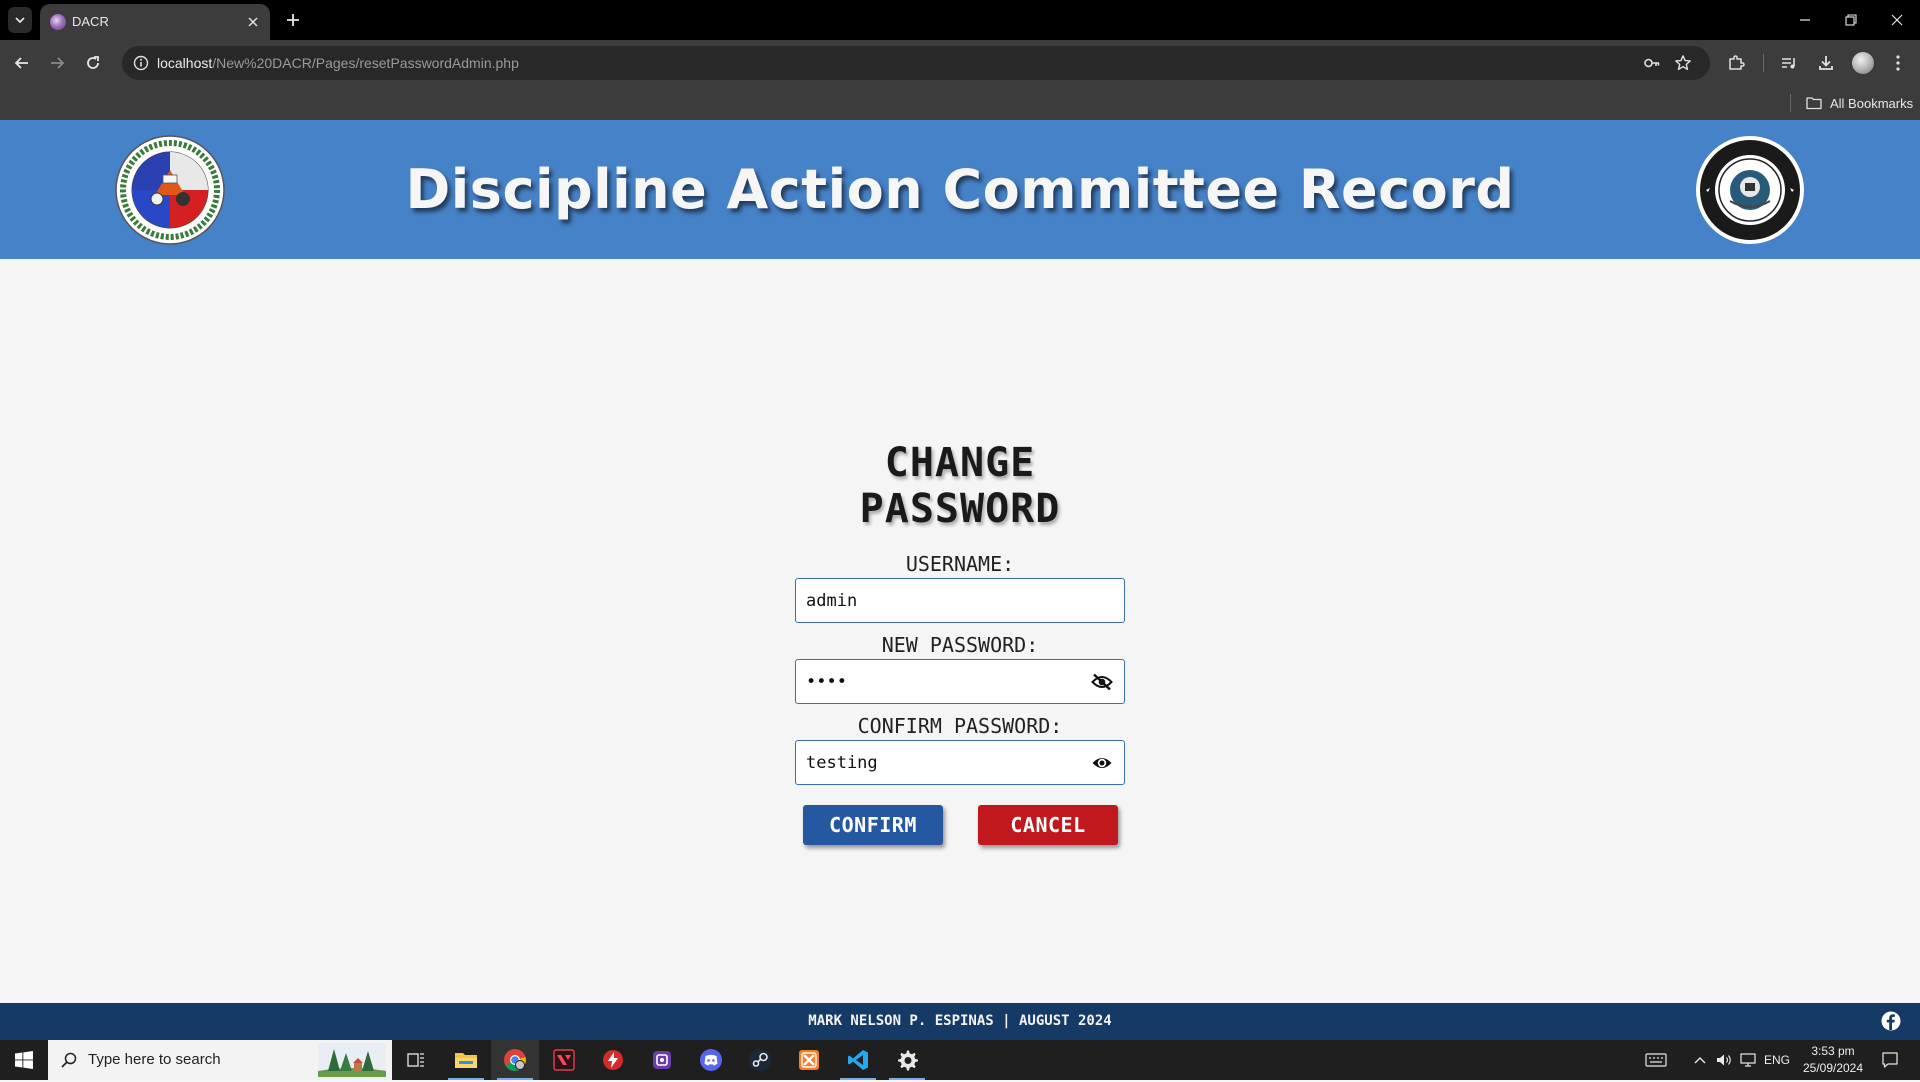 The image size is (1920, 1082). I want to click on site-footer: MARK NELSON P. ESPINAS | AUGUST 2024, so click(960, 1021).